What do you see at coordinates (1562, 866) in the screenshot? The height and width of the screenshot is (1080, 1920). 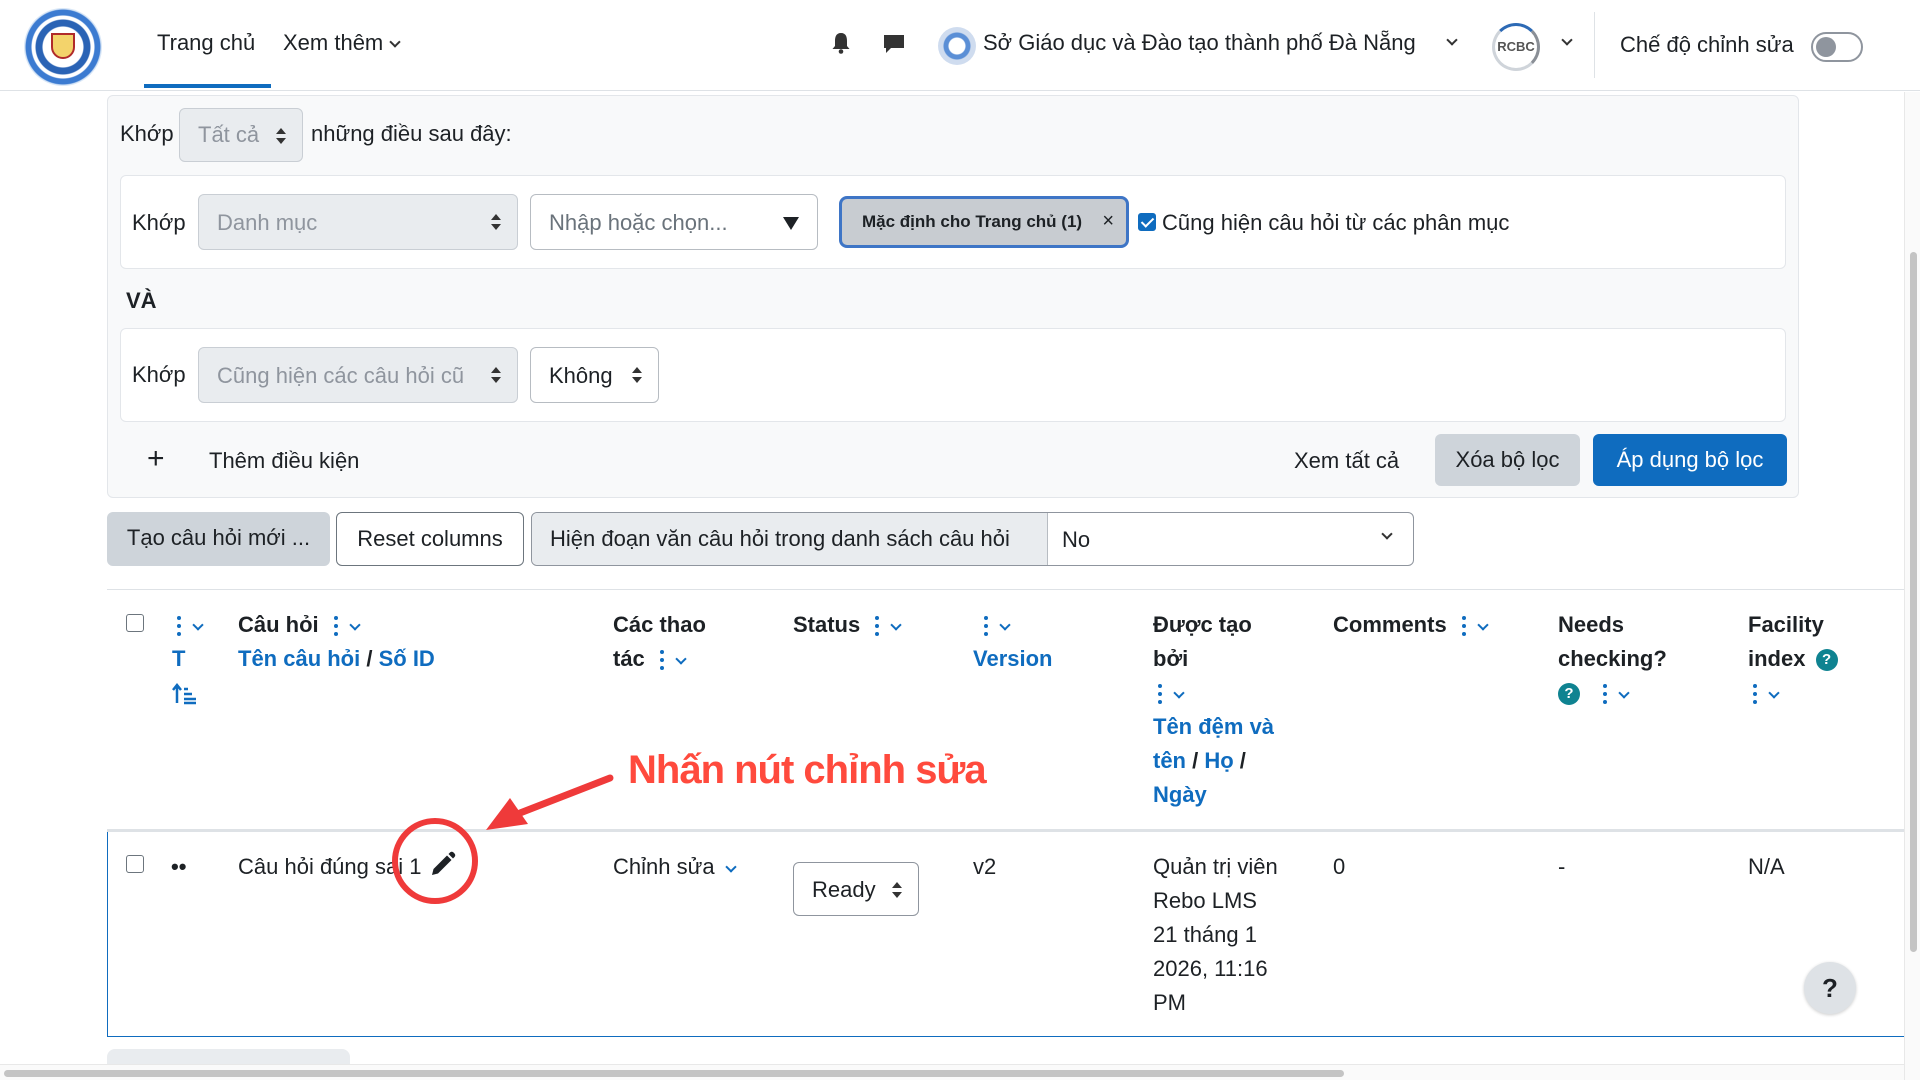 I see `needs-checking-value: -` at bounding box center [1562, 866].